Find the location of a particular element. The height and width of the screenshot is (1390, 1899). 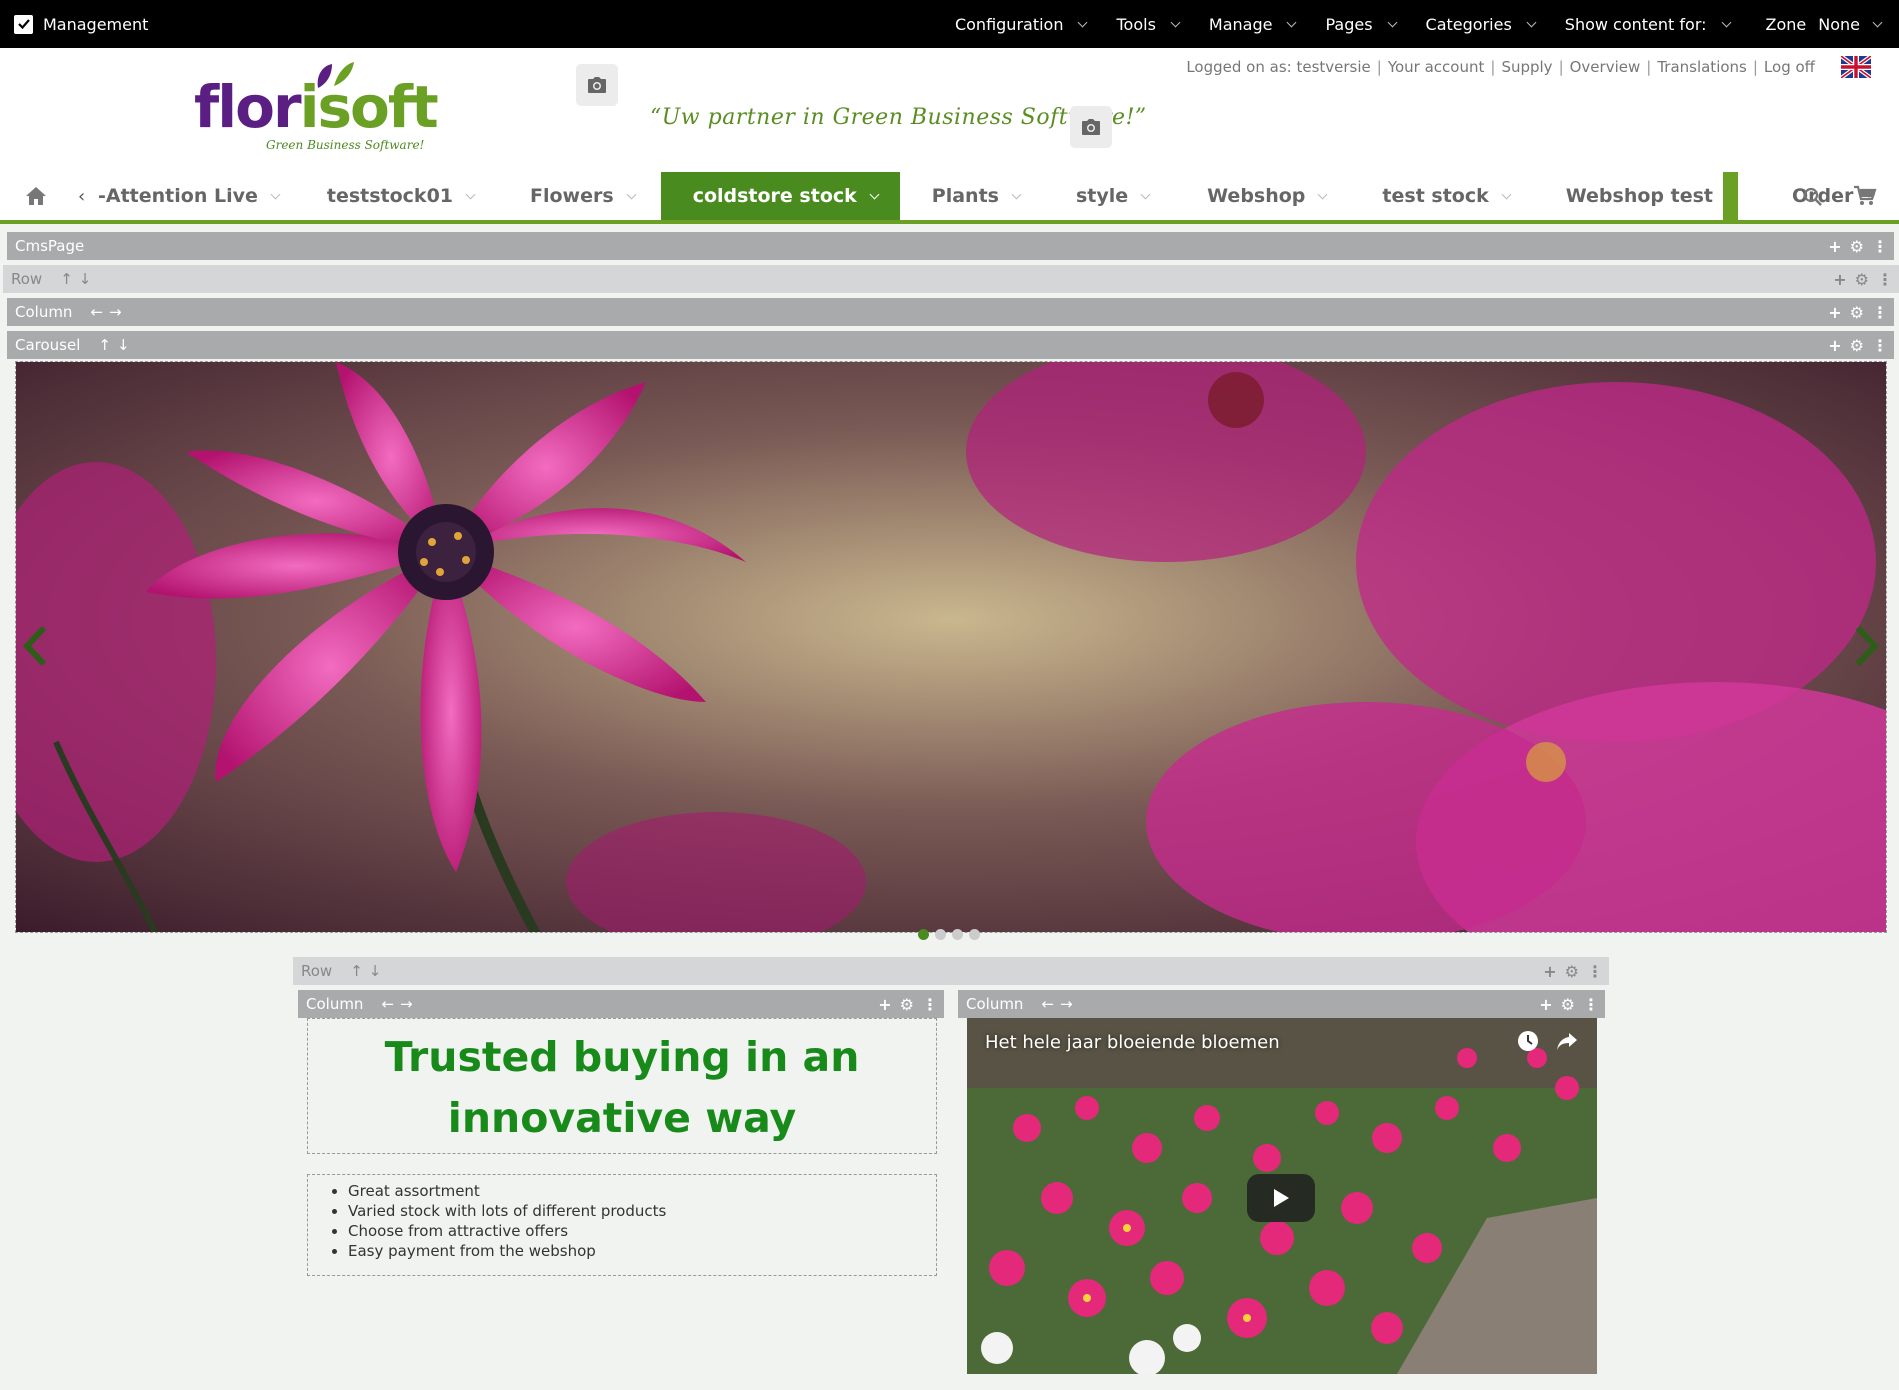

headline-line: Trusted buying in an is located at coordinates (622, 1057).